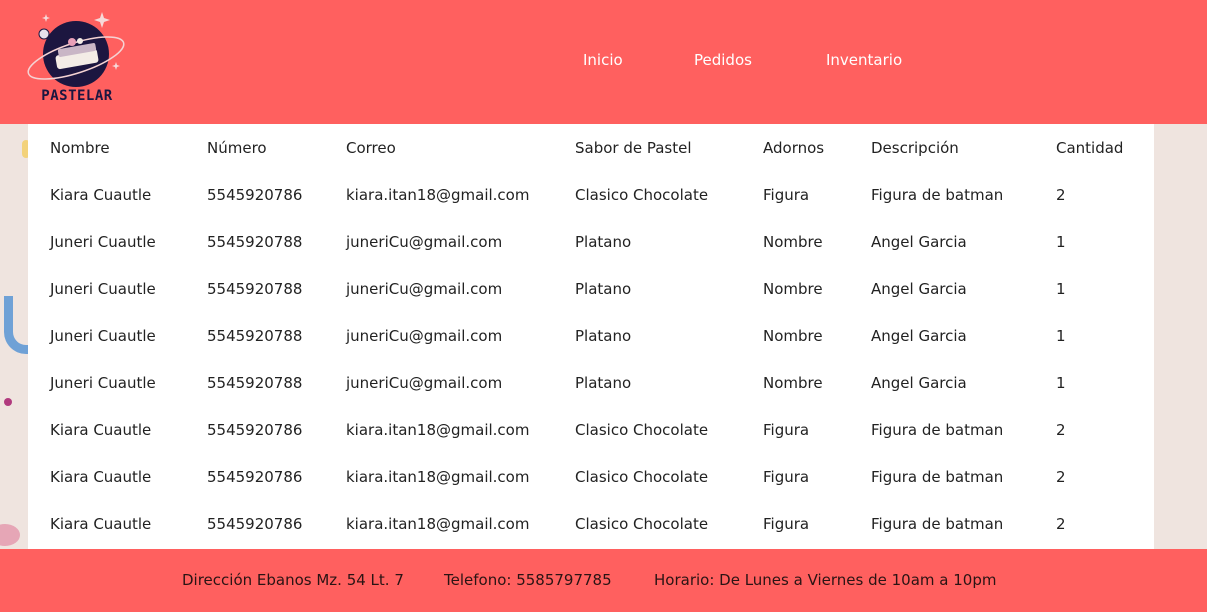 The image size is (1207, 612). What do you see at coordinates (723, 60) in the screenshot?
I see `nav-item-pedidos: Pedidos` at bounding box center [723, 60].